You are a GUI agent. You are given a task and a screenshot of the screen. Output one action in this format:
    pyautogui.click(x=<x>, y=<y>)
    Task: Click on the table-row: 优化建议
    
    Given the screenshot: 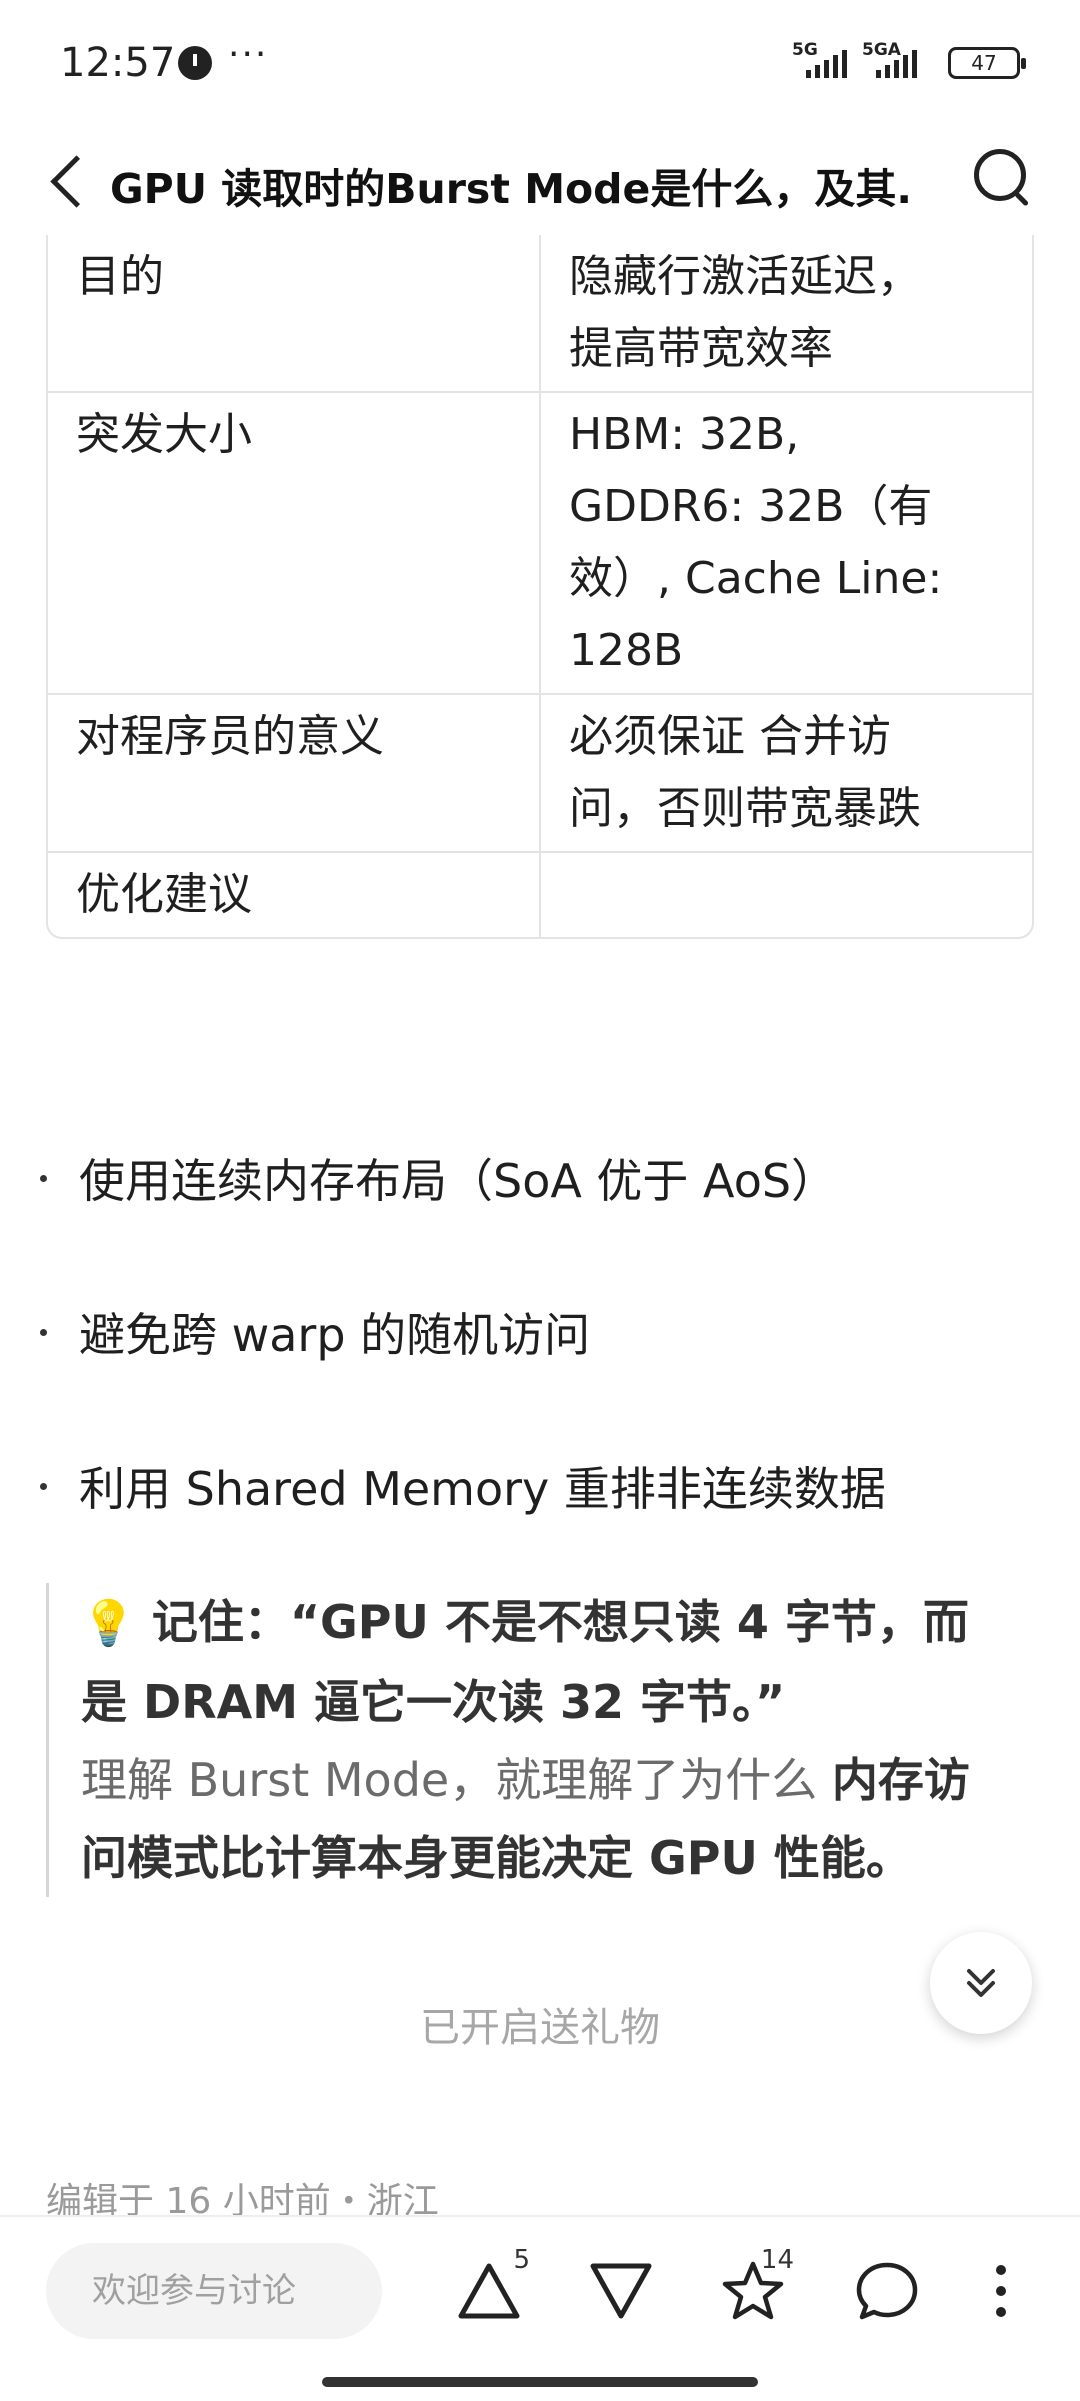 What is the action you would take?
    pyautogui.click(x=540, y=894)
    